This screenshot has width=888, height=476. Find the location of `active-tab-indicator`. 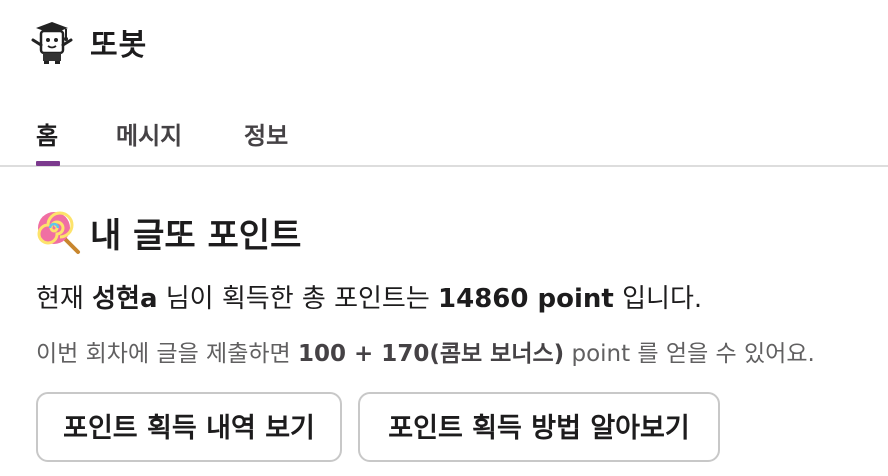

active-tab-indicator is located at coordinates (48, 163).